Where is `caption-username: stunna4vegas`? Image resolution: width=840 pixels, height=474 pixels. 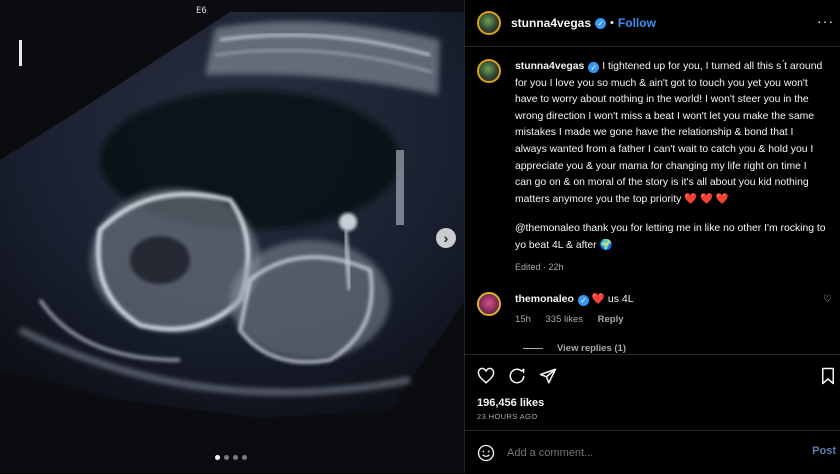 caption-username: stunna4vegas is located at coordinates (549, 66).